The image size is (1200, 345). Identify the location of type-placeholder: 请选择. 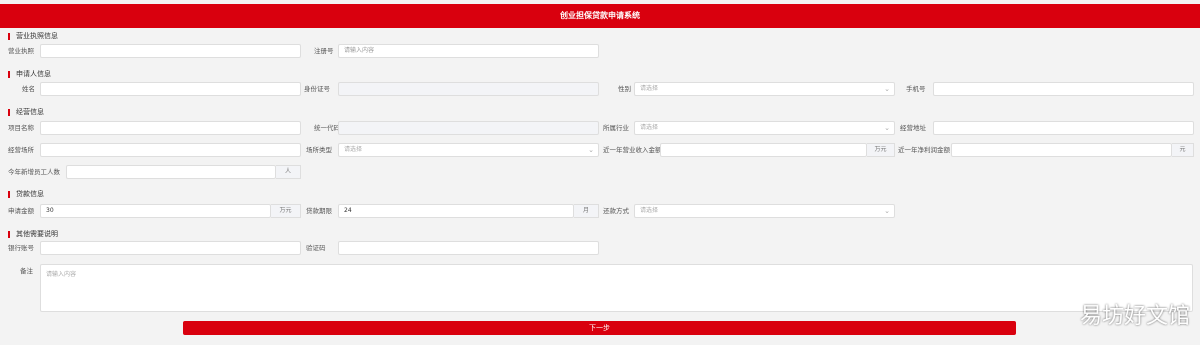
(353, 149).